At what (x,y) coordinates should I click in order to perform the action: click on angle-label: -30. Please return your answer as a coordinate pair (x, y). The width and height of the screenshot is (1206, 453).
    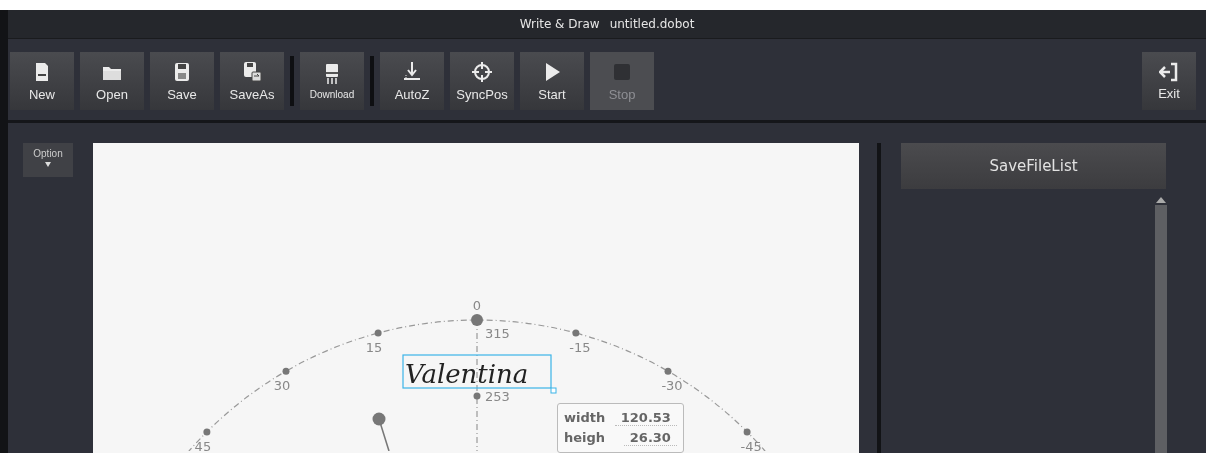
    Looking at the image, I should click on (672, 386).